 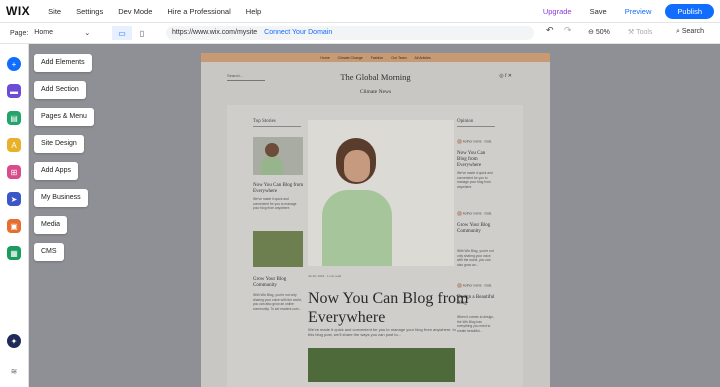 I want to click on wix-logo: WIX, so click(x=18, y=11).